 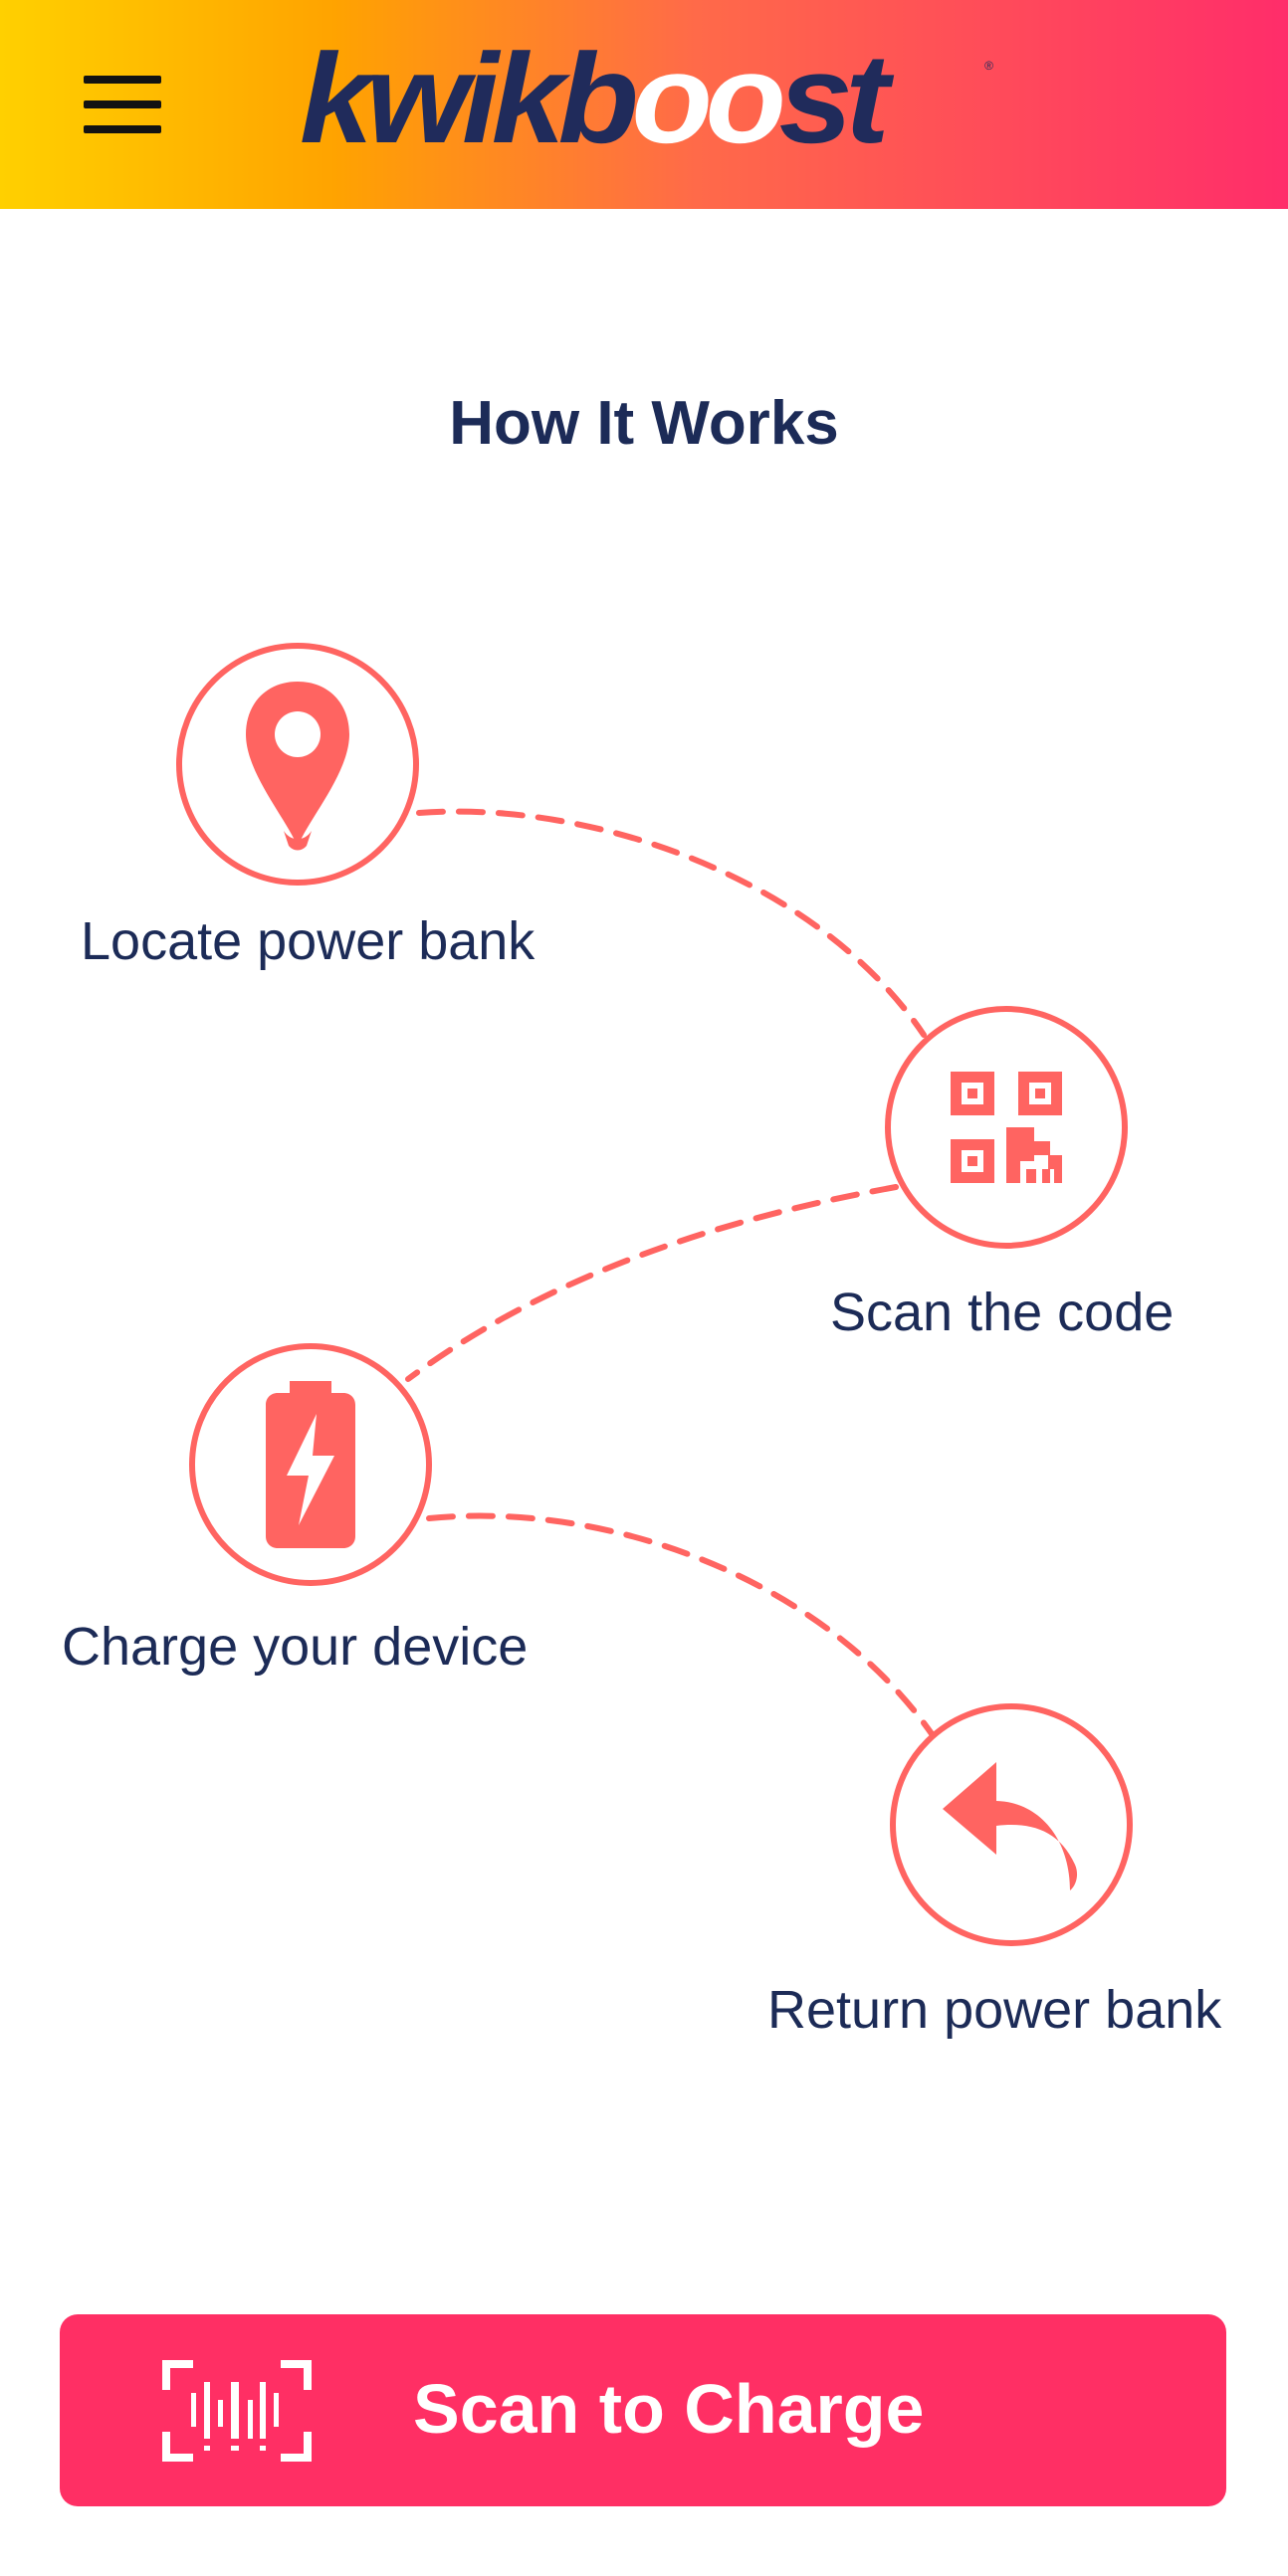 I want to click on brand-wordmark: kwikboost, so click(x=595, y=99).